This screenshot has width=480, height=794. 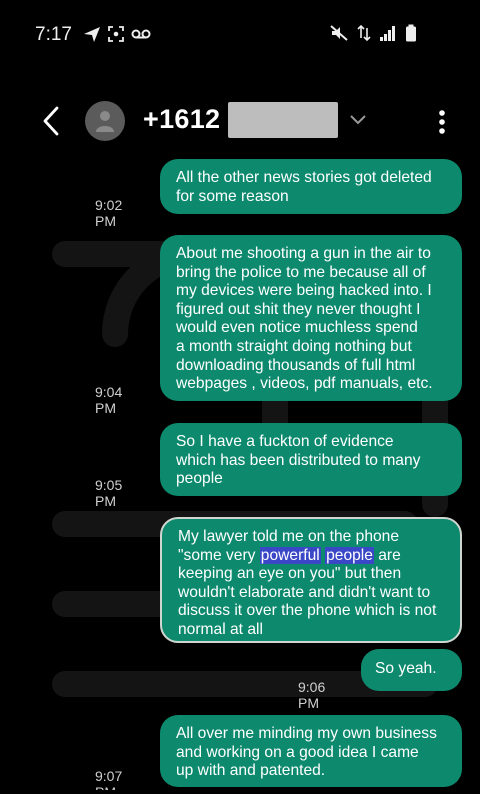 I want to click on chevron-down-icon, so click(x=358, y=120).